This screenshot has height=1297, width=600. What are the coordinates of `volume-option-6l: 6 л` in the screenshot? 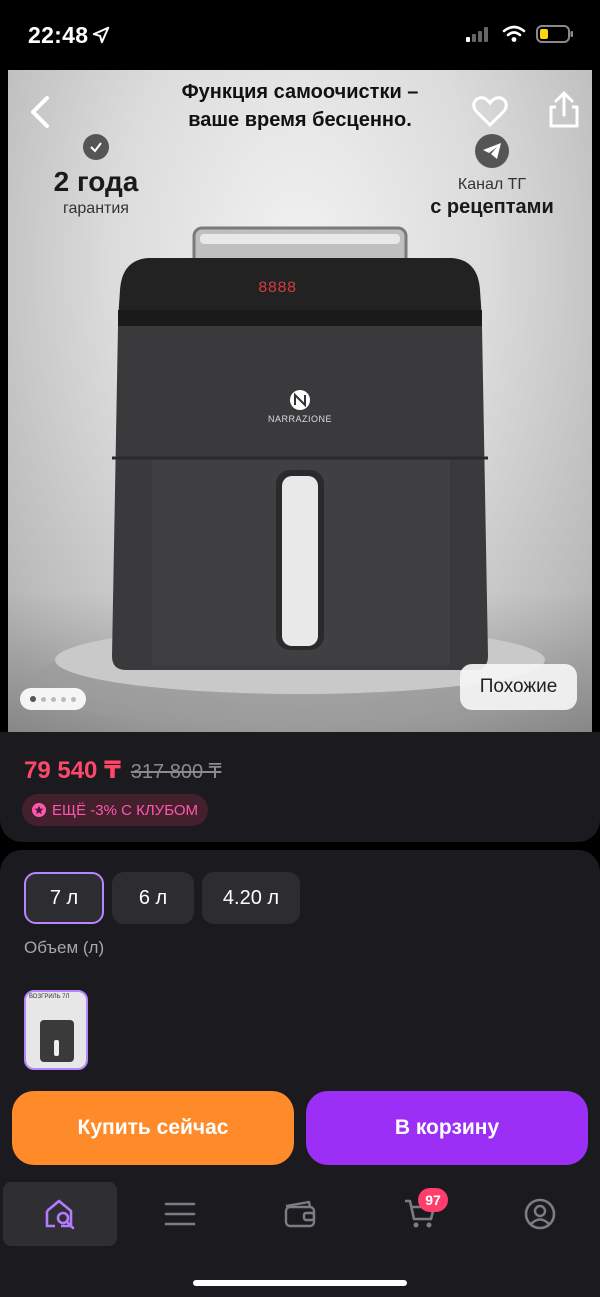 It's located at (153, 898).